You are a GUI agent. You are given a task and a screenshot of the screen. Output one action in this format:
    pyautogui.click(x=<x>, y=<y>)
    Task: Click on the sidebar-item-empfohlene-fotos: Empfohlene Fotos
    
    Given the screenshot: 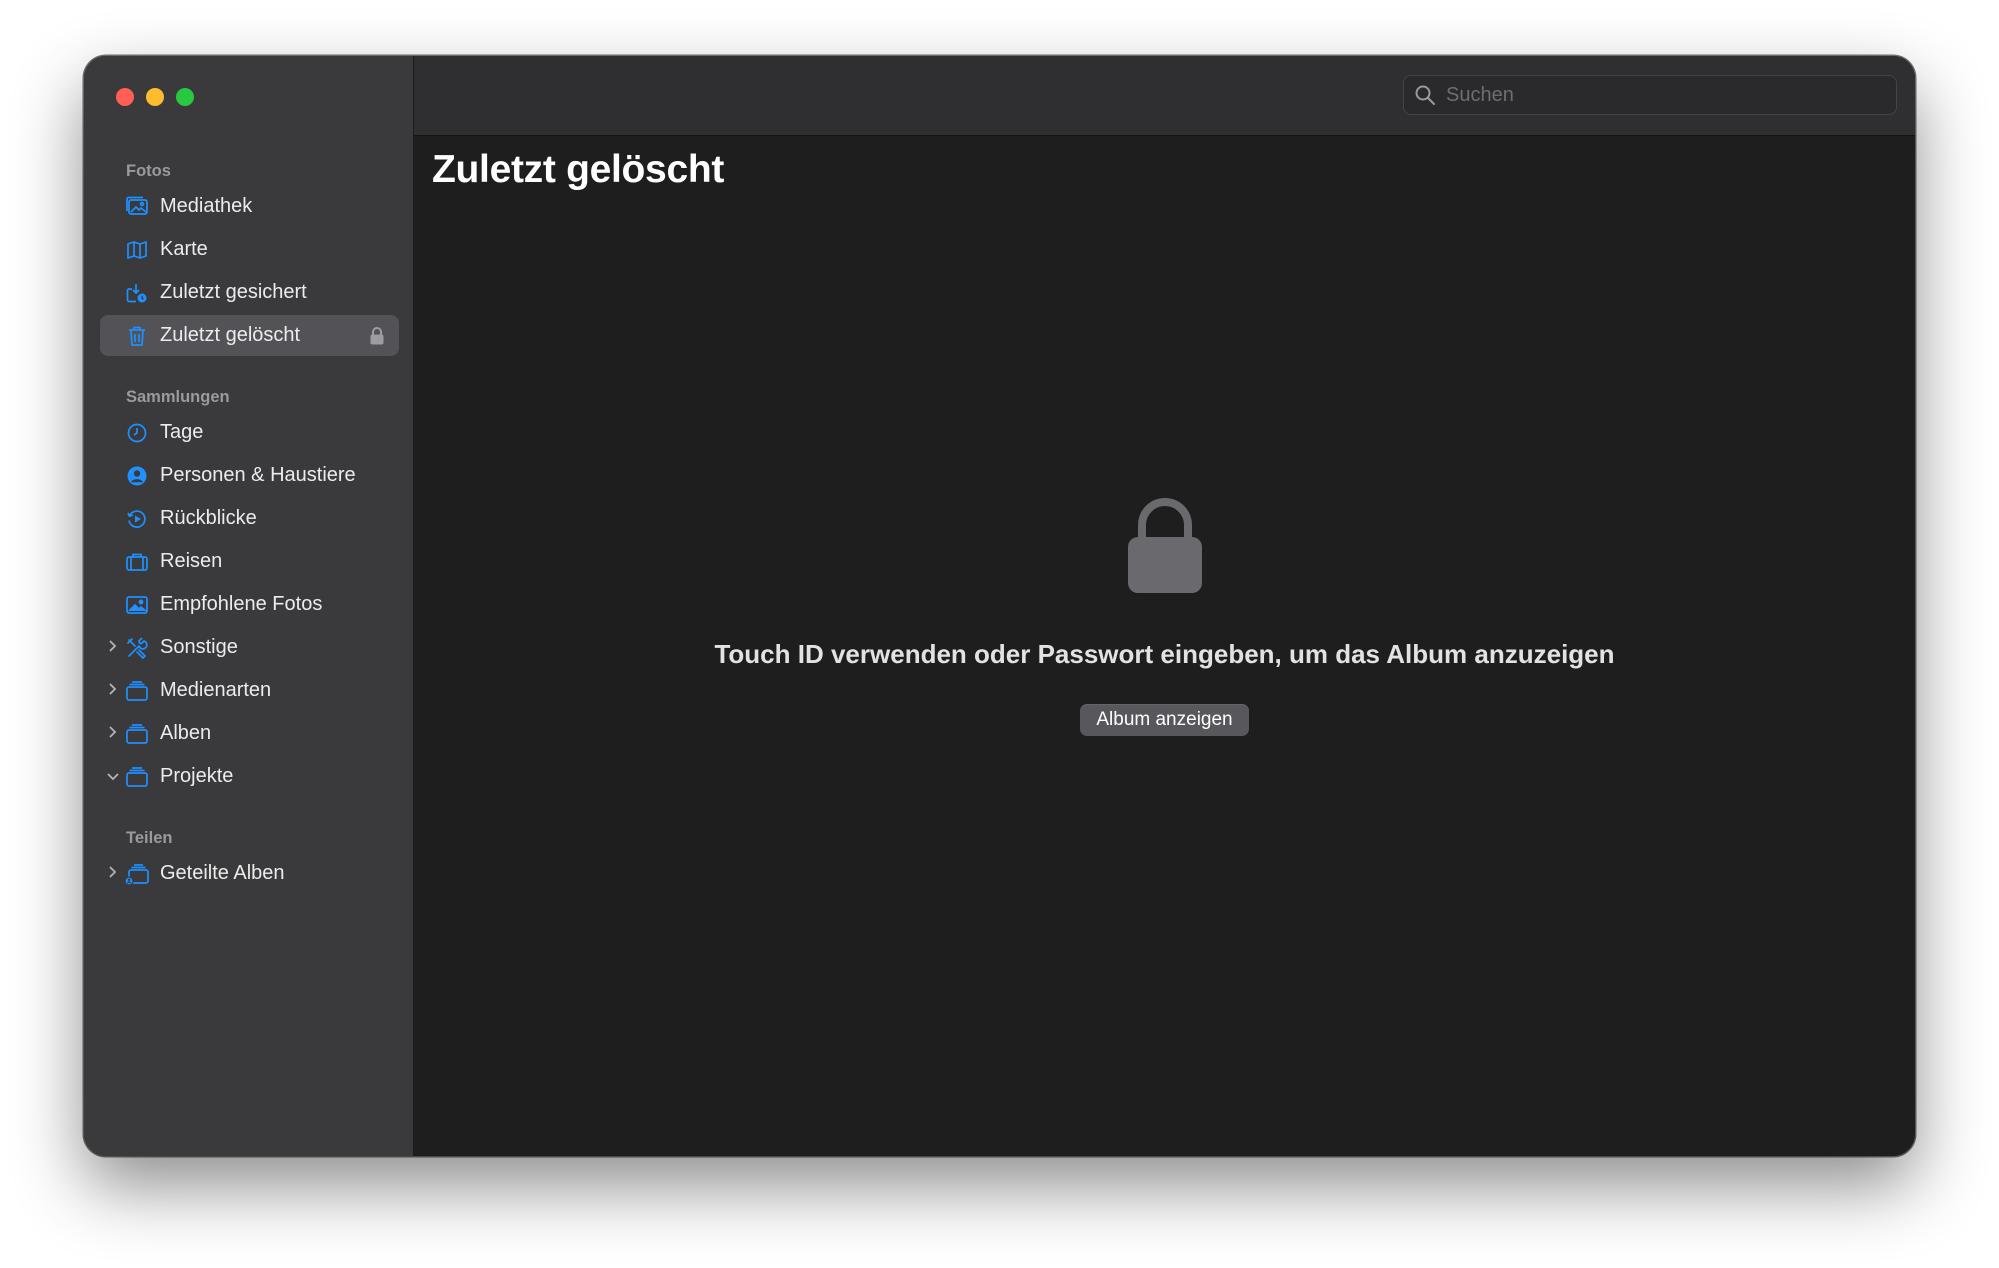 What is the action you would take?
    pyautogui.click(x=249, y=604)
    